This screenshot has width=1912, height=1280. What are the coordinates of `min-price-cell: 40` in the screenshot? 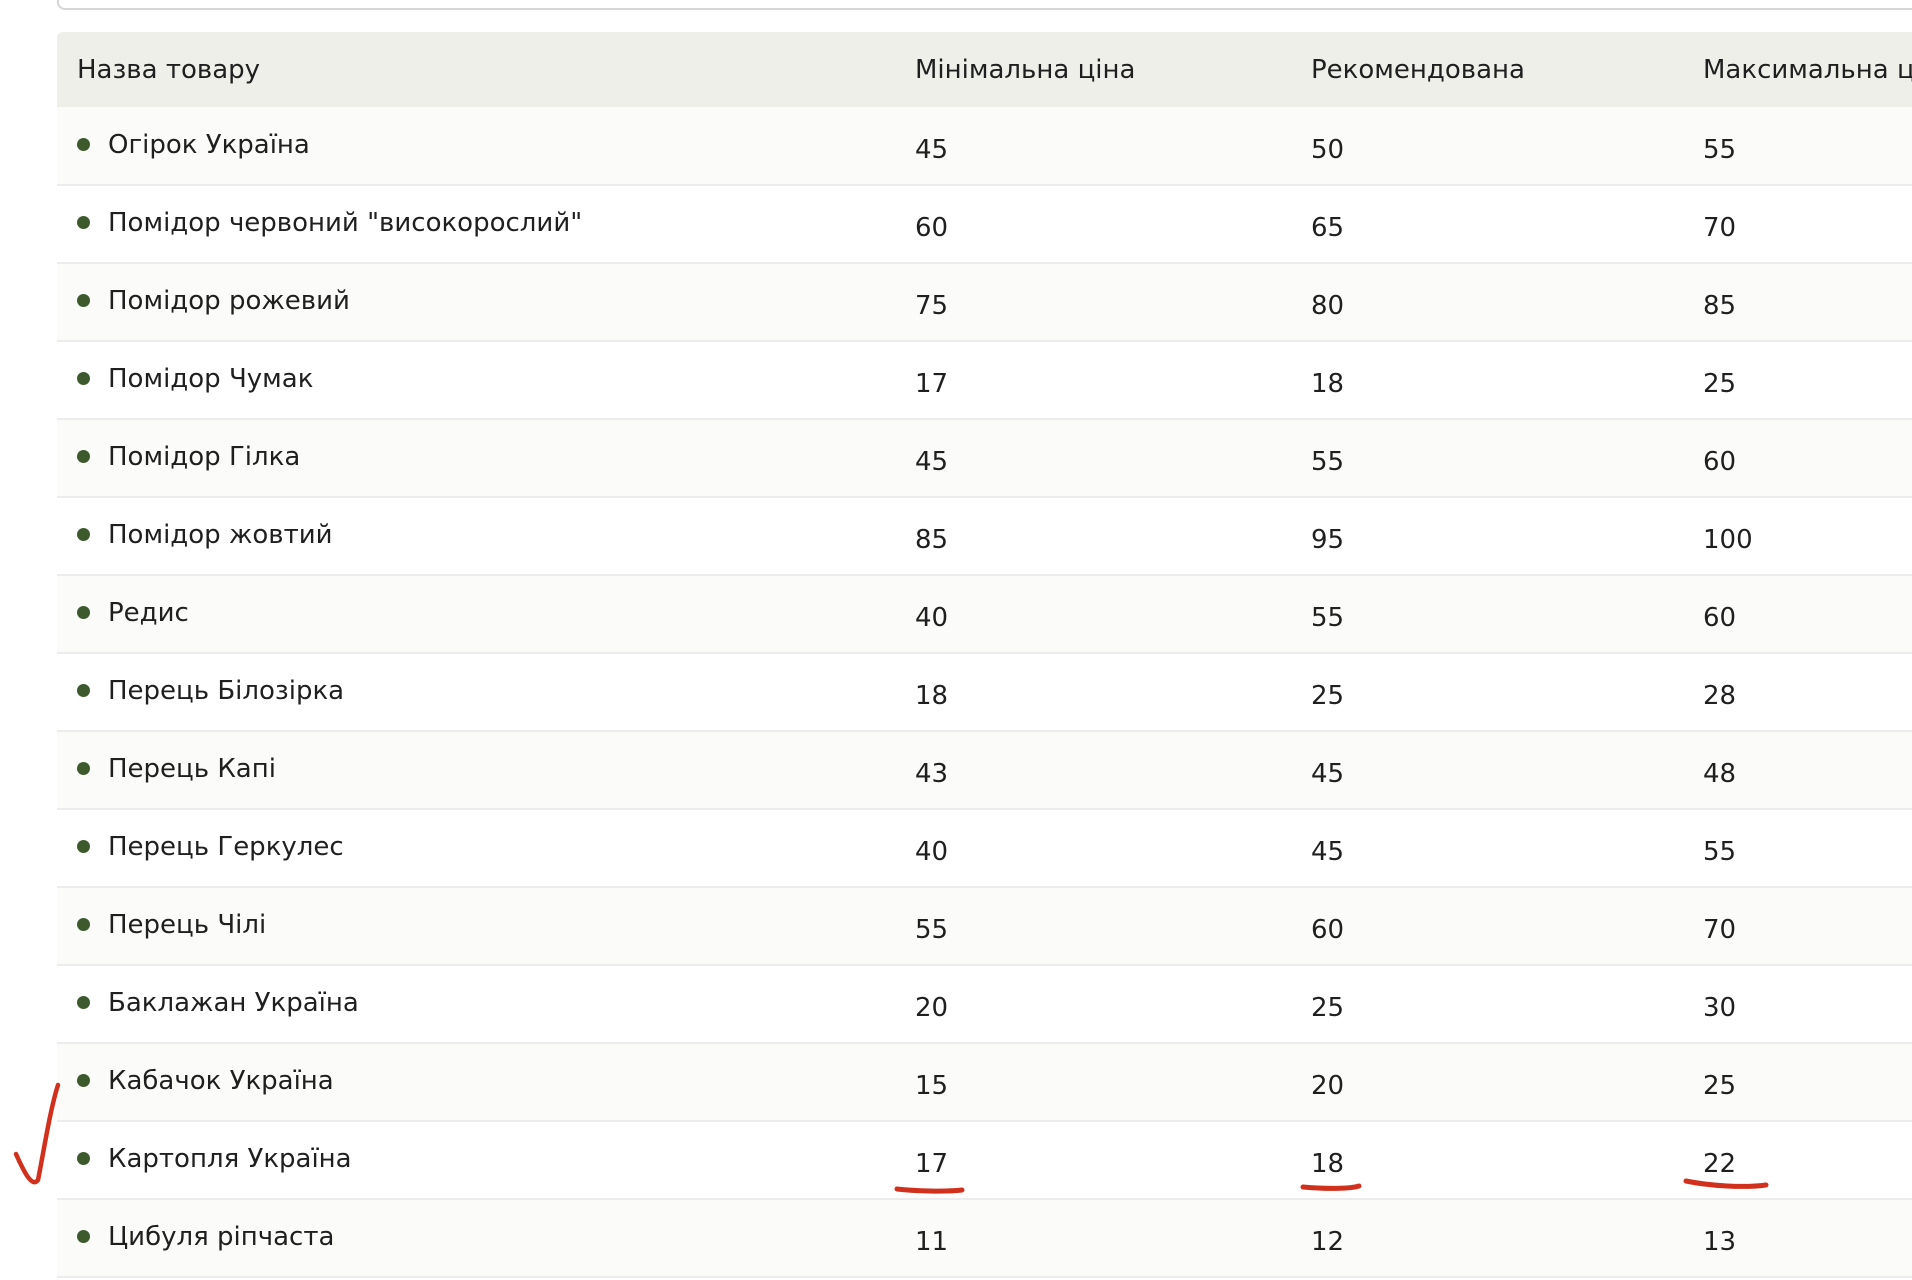 It's located at (1093, 614).